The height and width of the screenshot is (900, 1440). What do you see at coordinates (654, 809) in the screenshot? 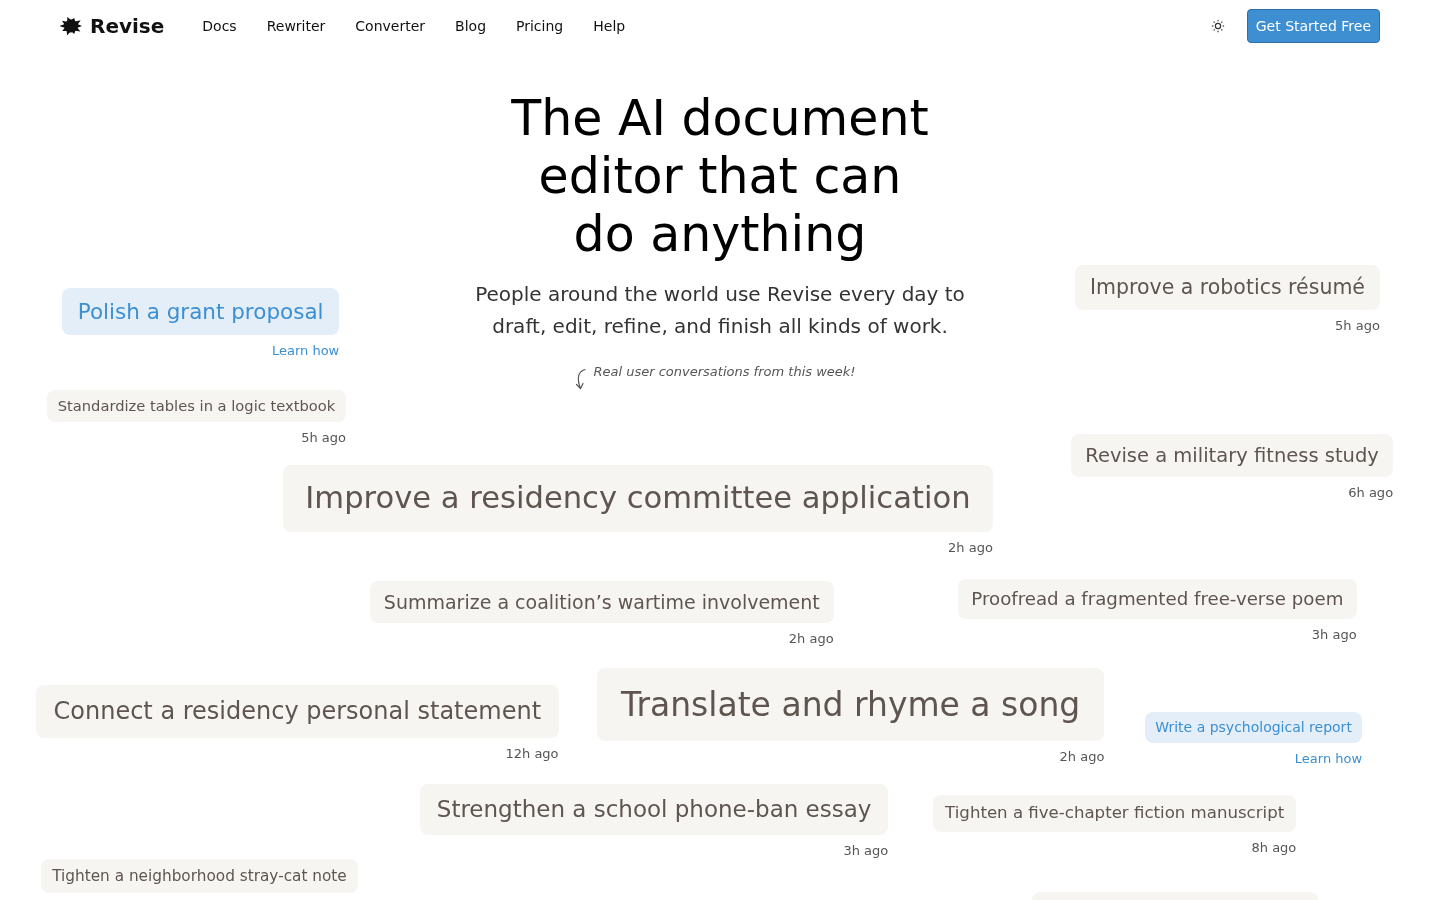
I see `conversation-chip: Strengthen a school phone-ban essay` at bounding box center [654, 809].